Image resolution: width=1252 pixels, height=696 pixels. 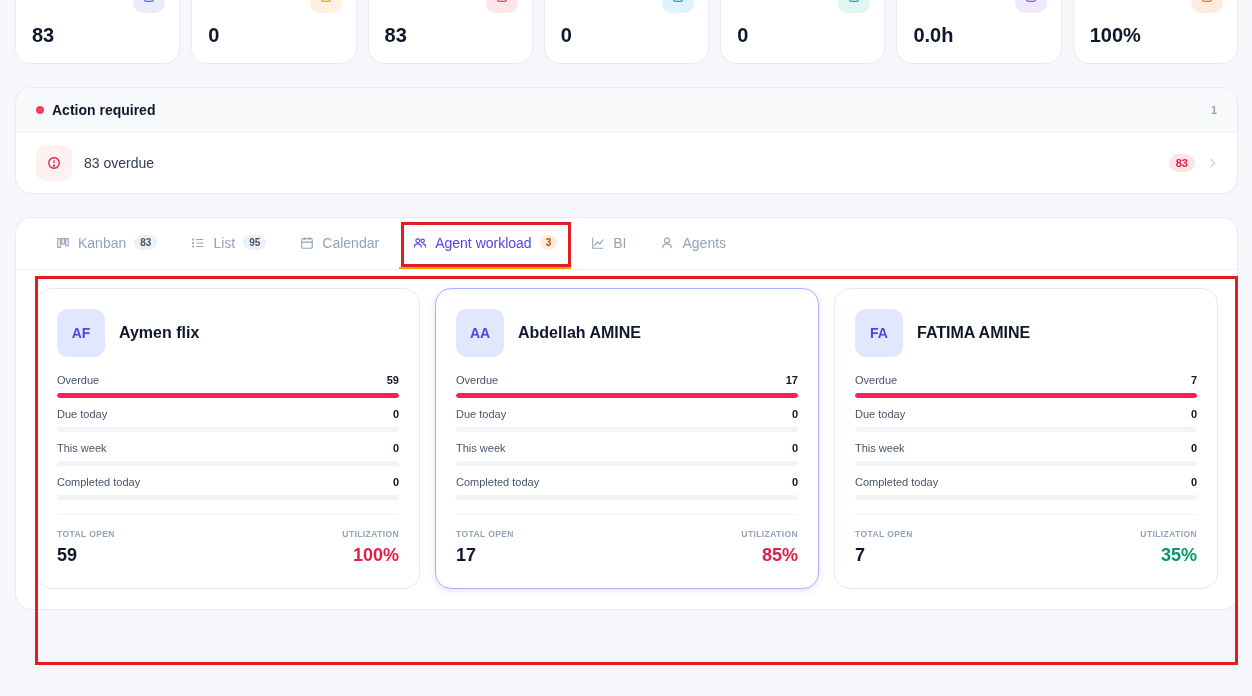 What do you see at coordinates (229, 243) in the screenshot?
I see `tab: List 95` at bounding box center [229, 243].